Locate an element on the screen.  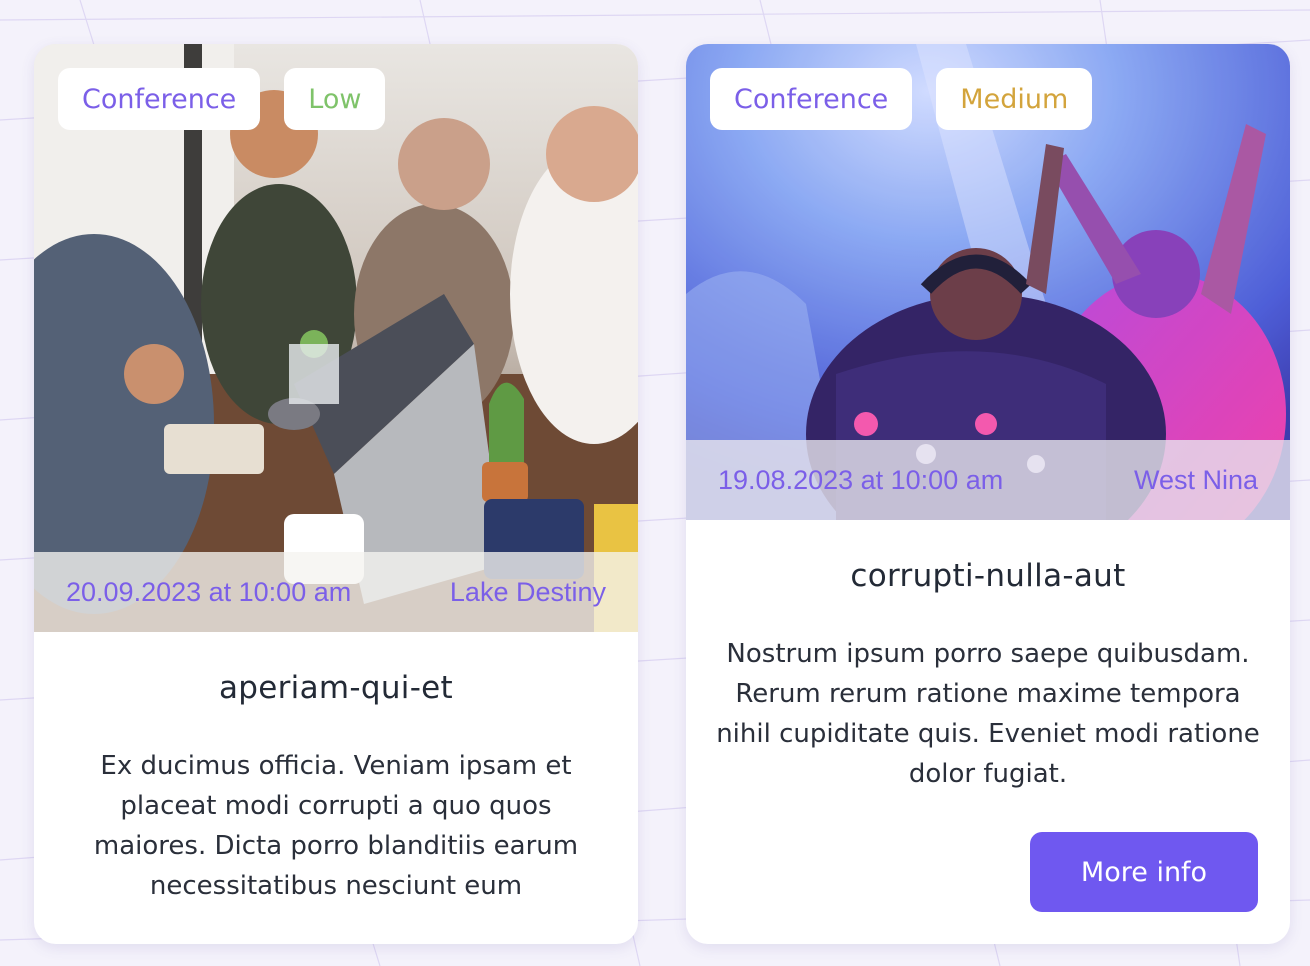
event-date: 19.08.2023 at 10:00 am is located at coordinates (861, 479).